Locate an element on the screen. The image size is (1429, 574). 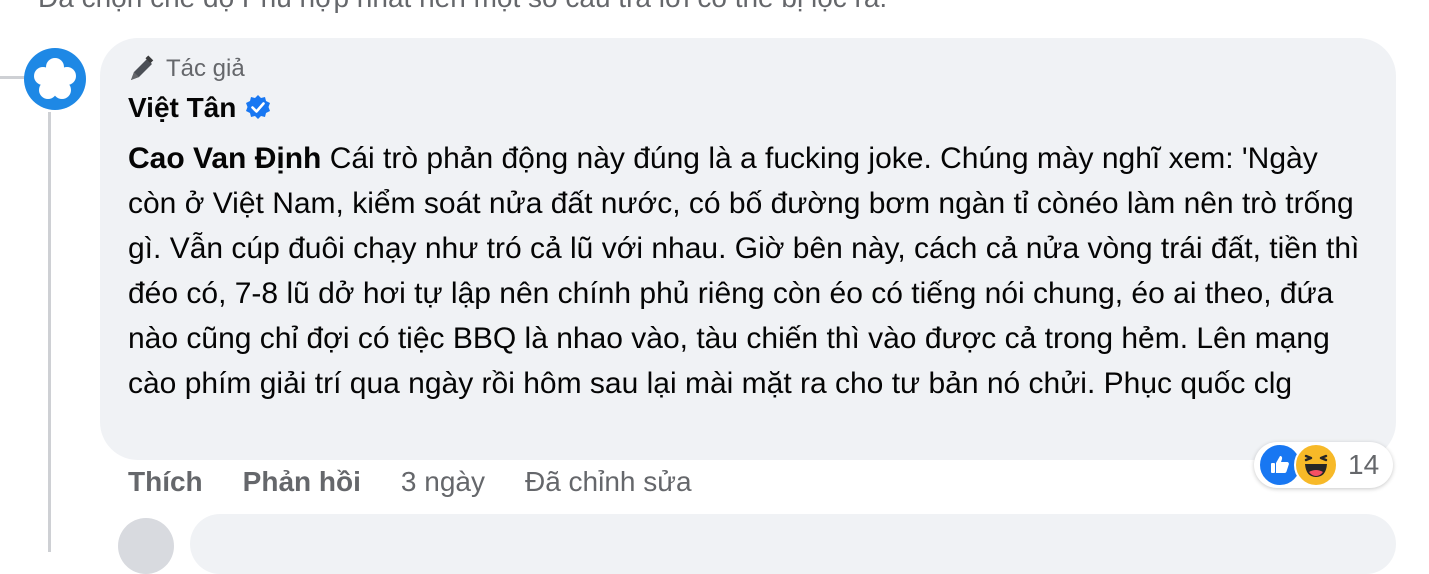
avatar is located at coordinates (55, 79).